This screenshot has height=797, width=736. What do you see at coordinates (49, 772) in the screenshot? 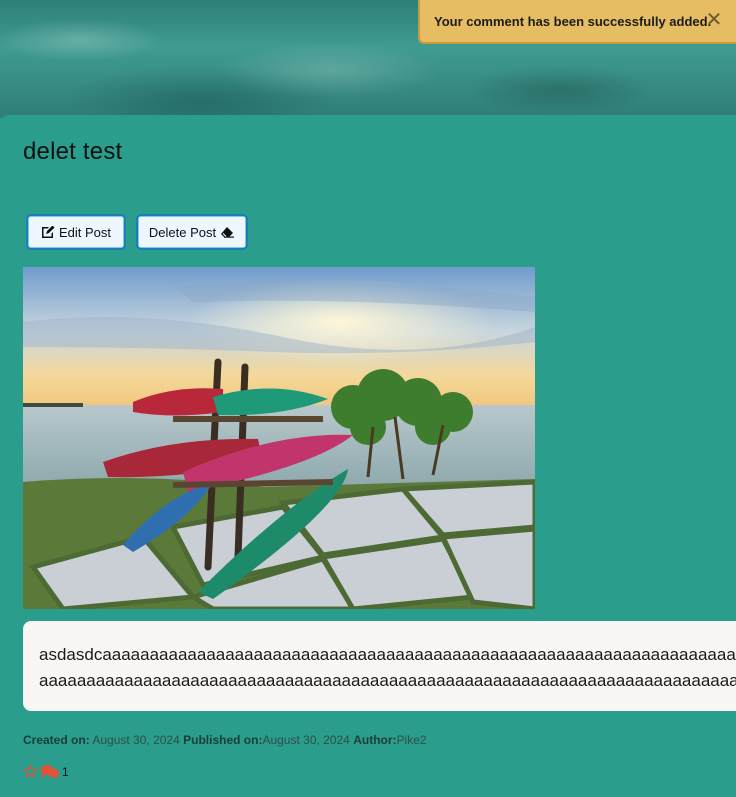
I see `comments-icon` at bounding box center [49, 772].